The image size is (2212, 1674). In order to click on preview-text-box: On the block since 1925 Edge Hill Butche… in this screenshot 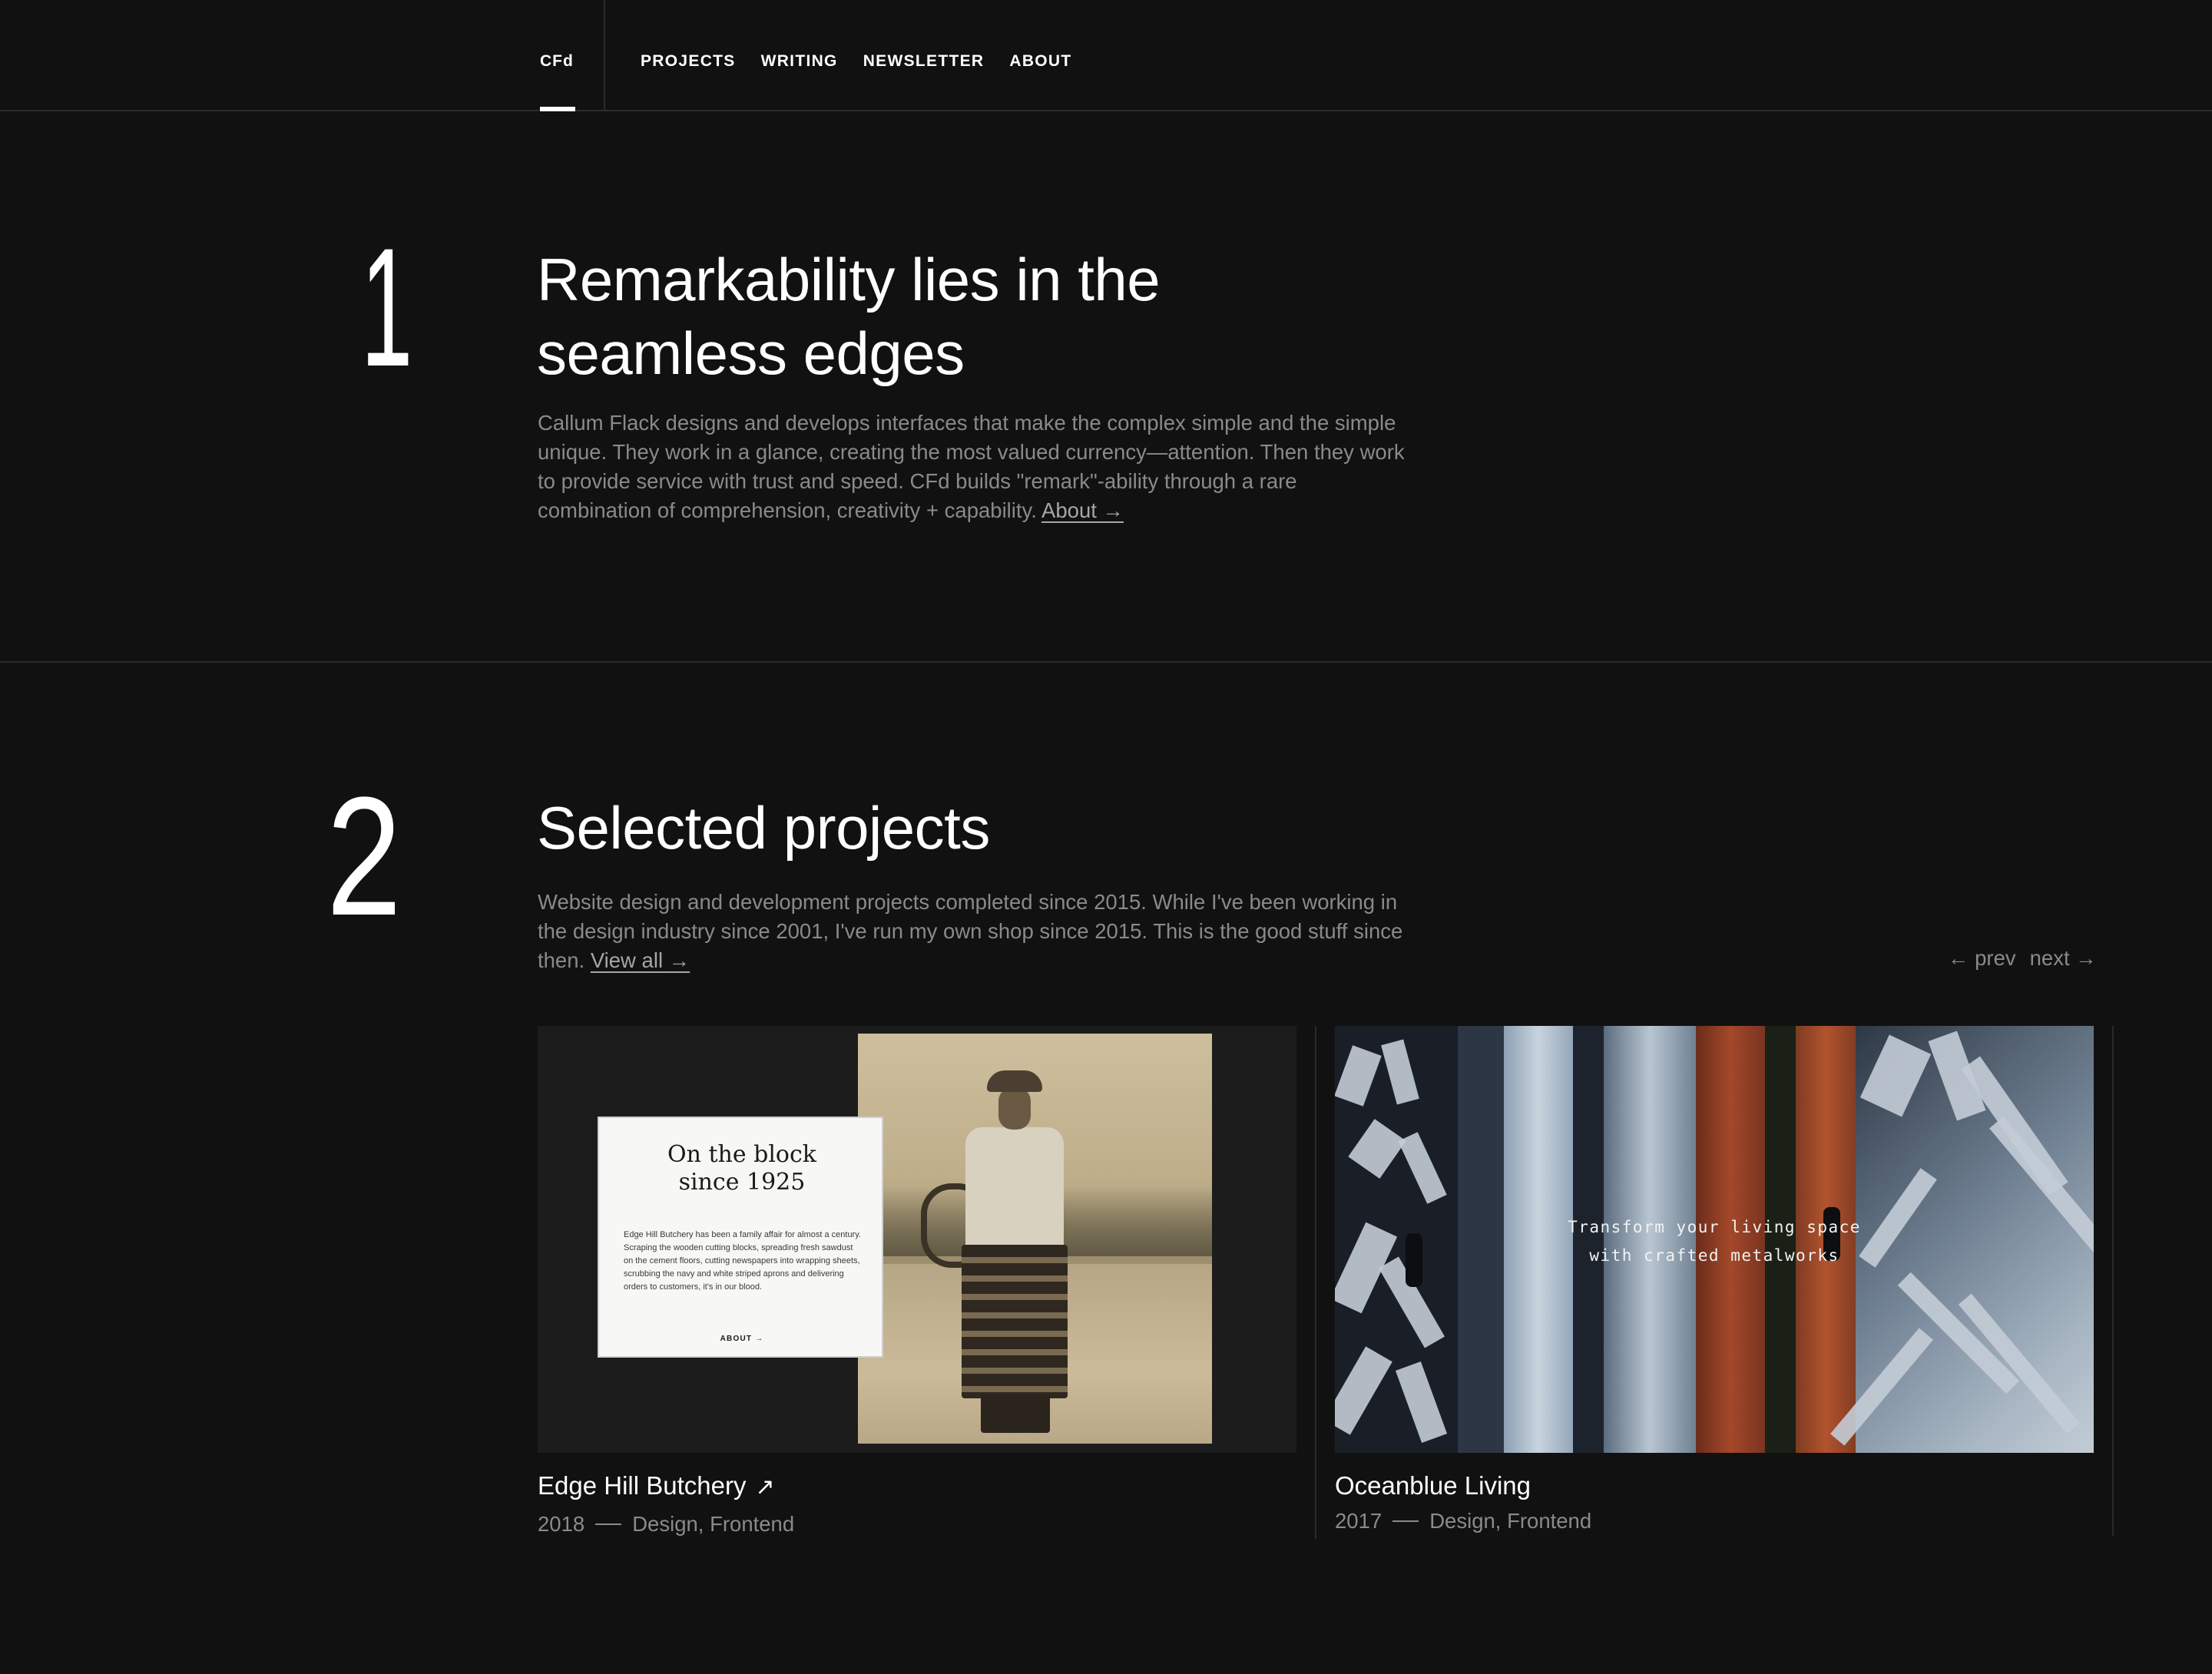, I will do `click(740, 1237)`.